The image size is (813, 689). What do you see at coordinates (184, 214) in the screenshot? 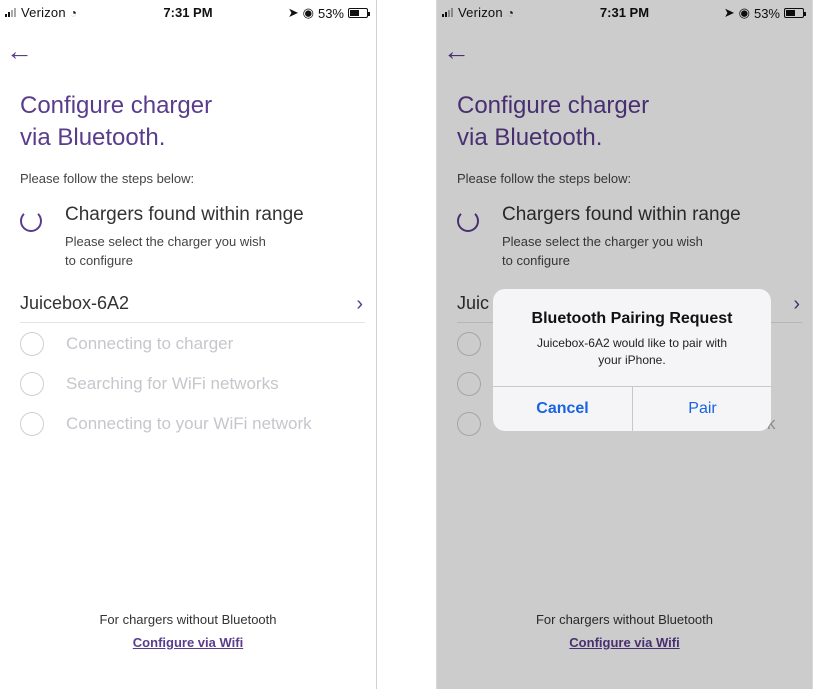
I see `step-title: Chargers found within range` at bounding box center [184, 214].